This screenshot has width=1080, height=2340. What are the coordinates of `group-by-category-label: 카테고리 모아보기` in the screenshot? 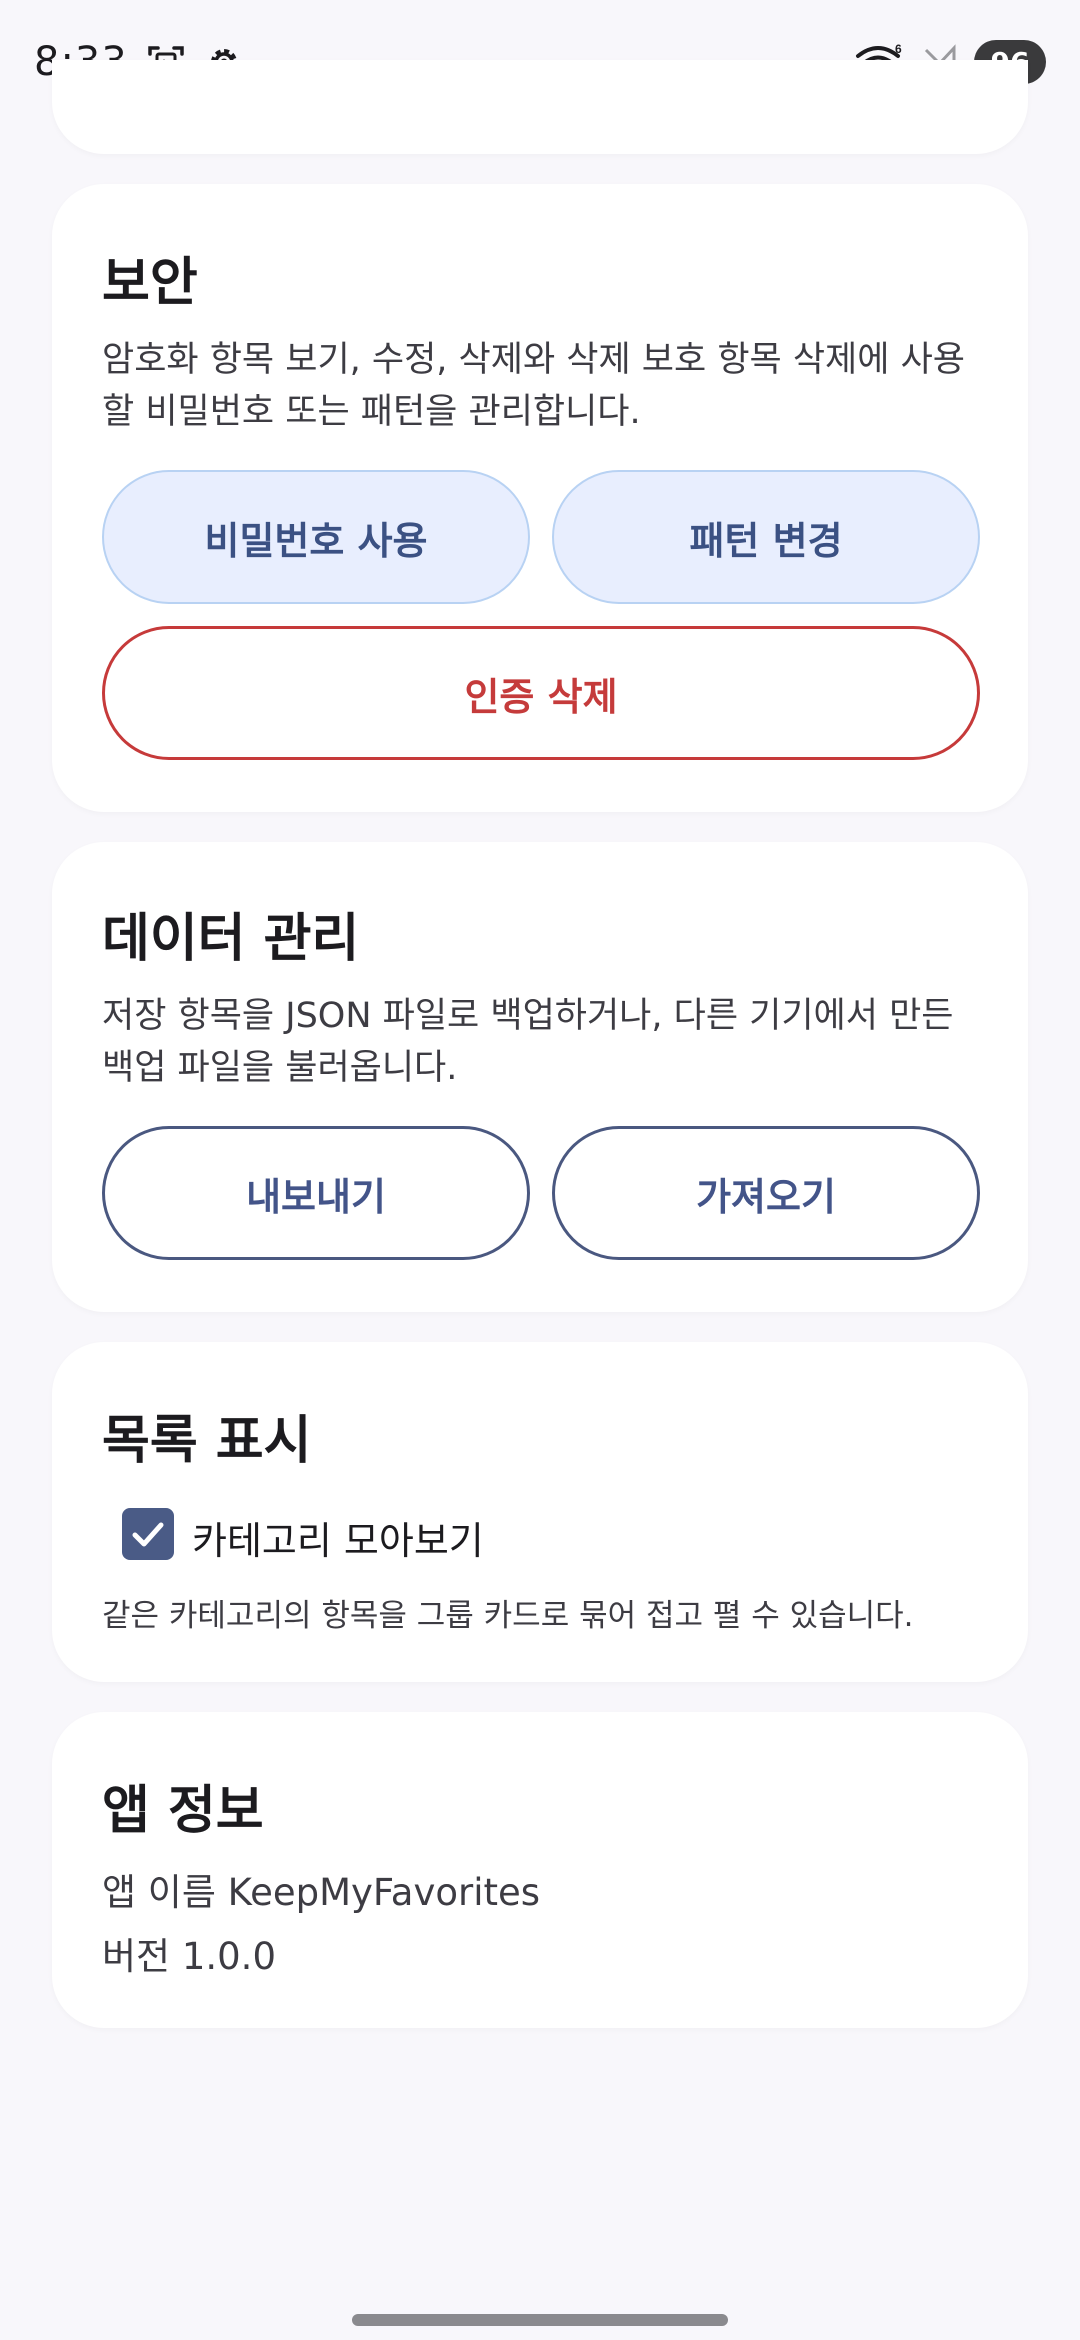 It's located at (338, 1537).